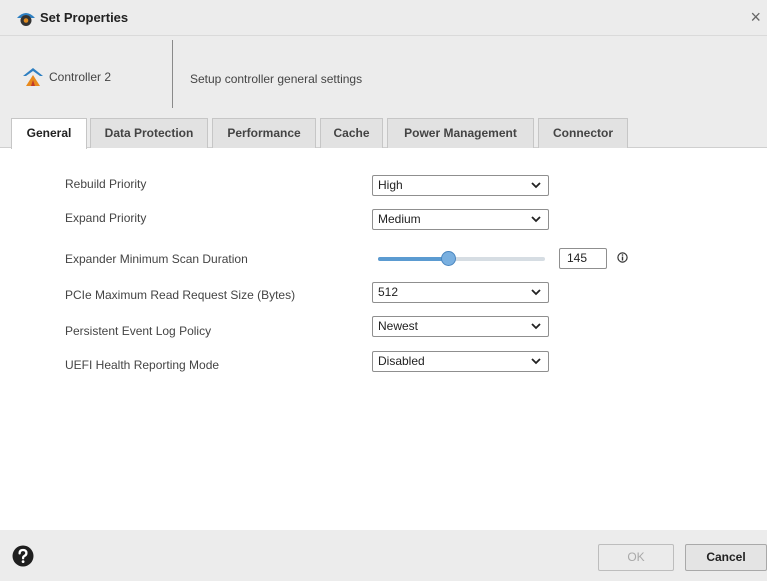 This screenshot has height=581, width=767. Describe the element at coordinates (460, 326) in the screenshot. I see `event-log-policy-select: Newest` at that location.